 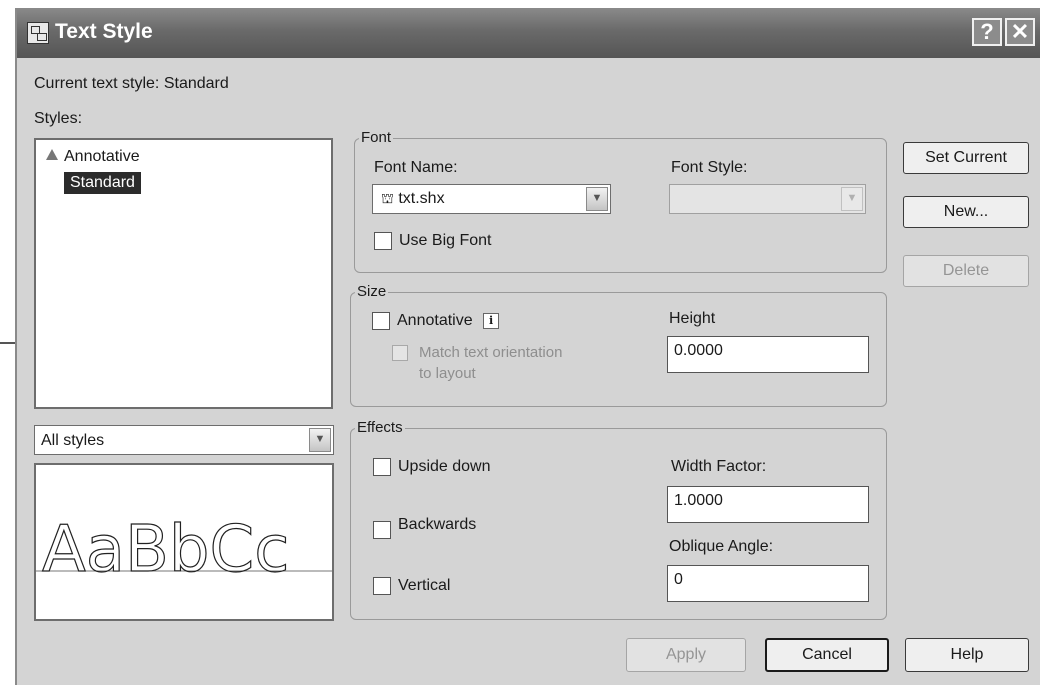 What do you see at coordinates (447, 373) in the screenshot?
I see `match-orientation-label-line2: to layout` at bounding box center [447, 373].